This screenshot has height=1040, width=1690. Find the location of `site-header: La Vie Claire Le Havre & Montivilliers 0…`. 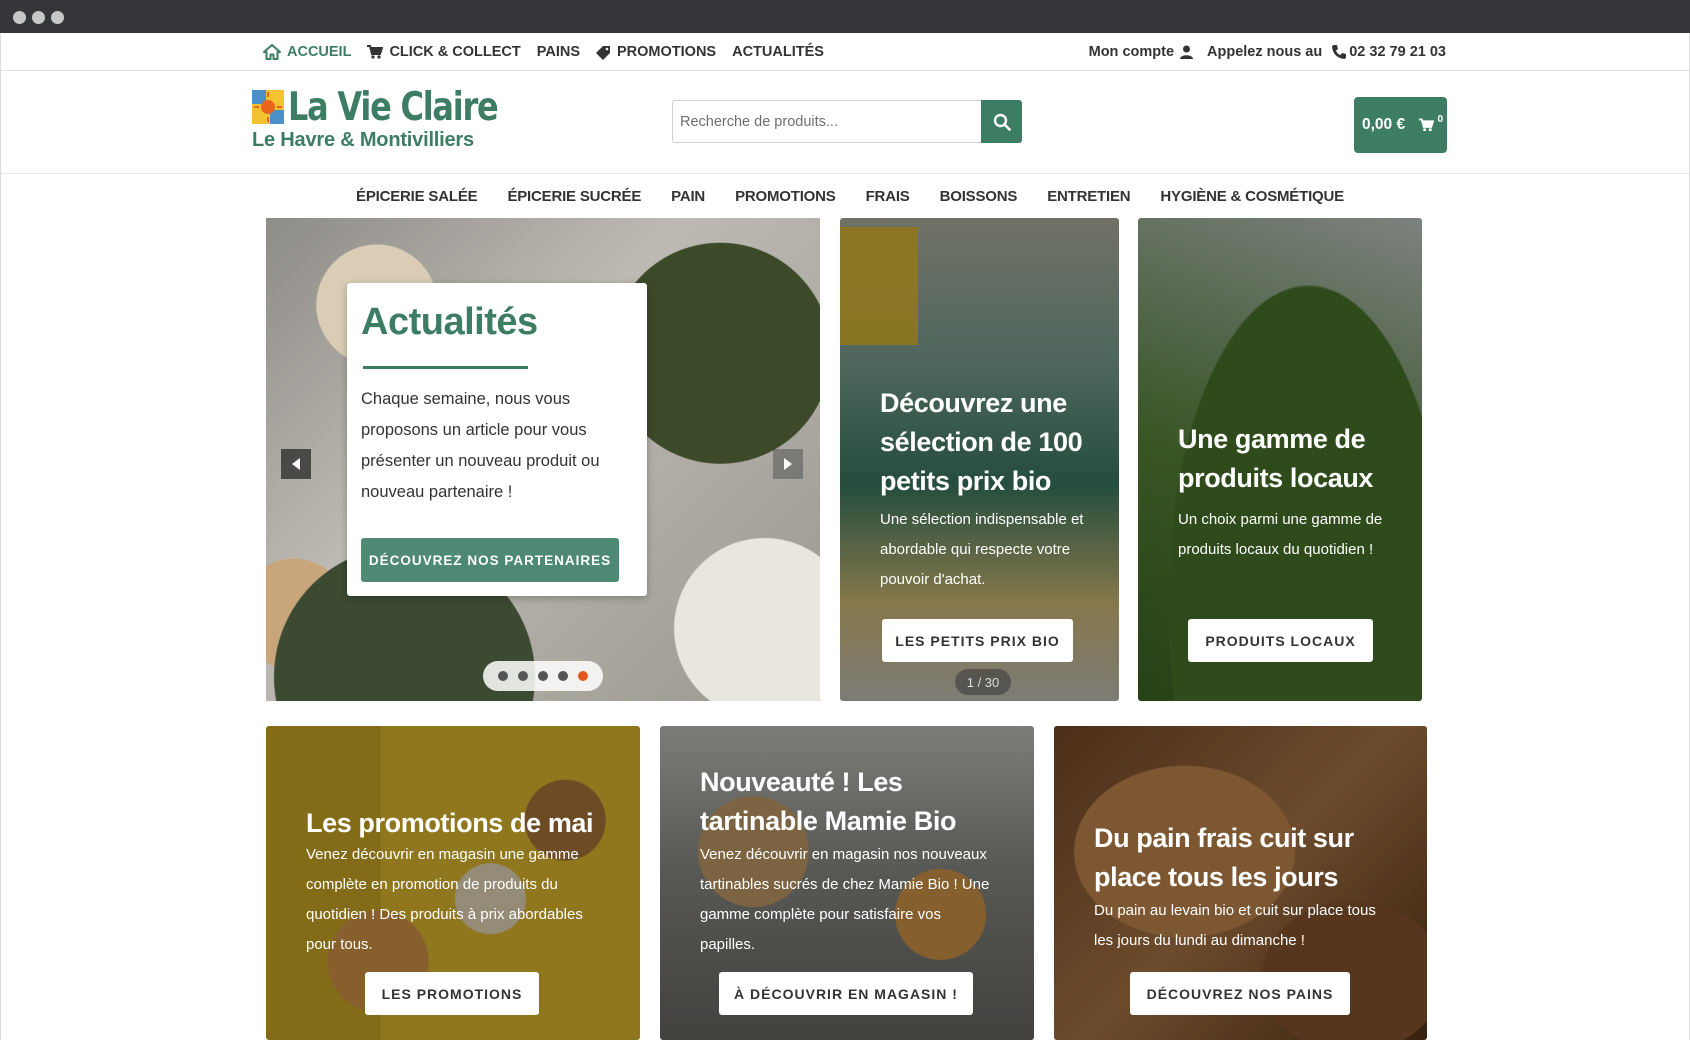

site-header: La Vie Claire Le Havre & Montivilliers 0… is located at coordinates (845, 122).